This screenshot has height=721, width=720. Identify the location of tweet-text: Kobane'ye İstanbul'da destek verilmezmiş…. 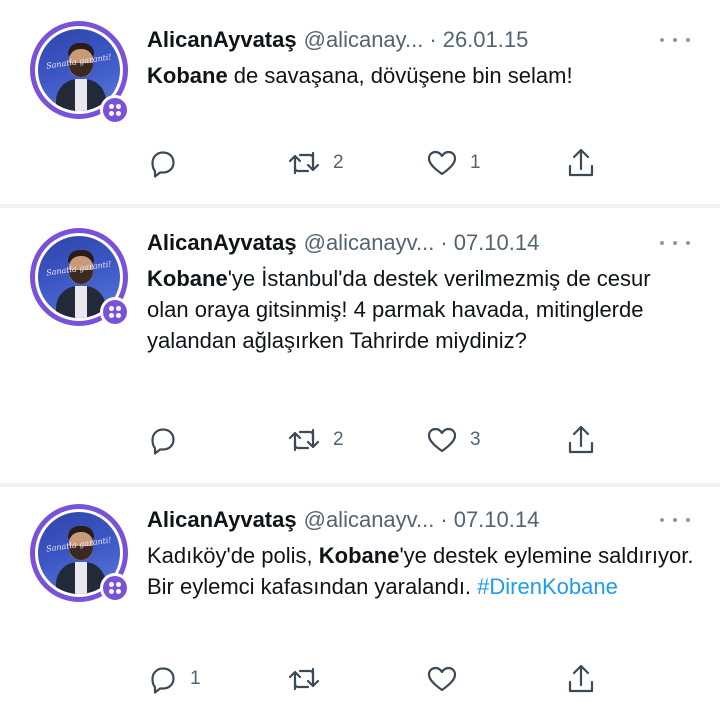
(421, 309).